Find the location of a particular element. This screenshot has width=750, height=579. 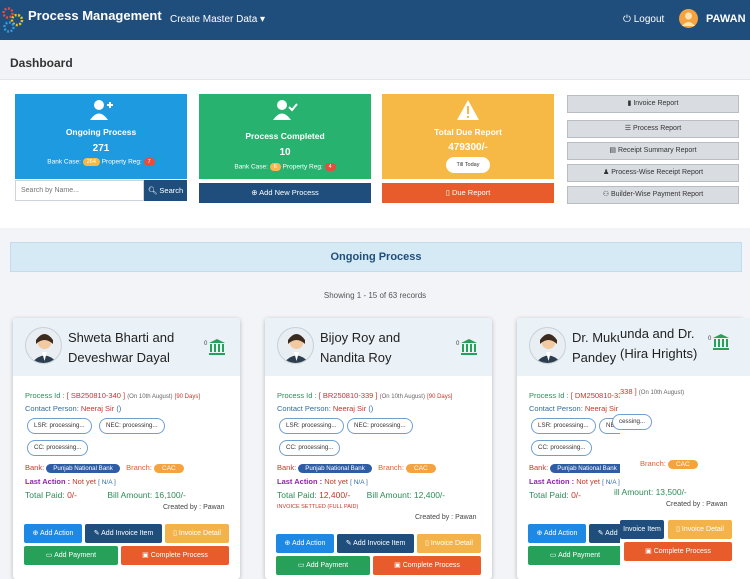

due-report-button: ▯ Due Report is located at coordinates (468, 193).